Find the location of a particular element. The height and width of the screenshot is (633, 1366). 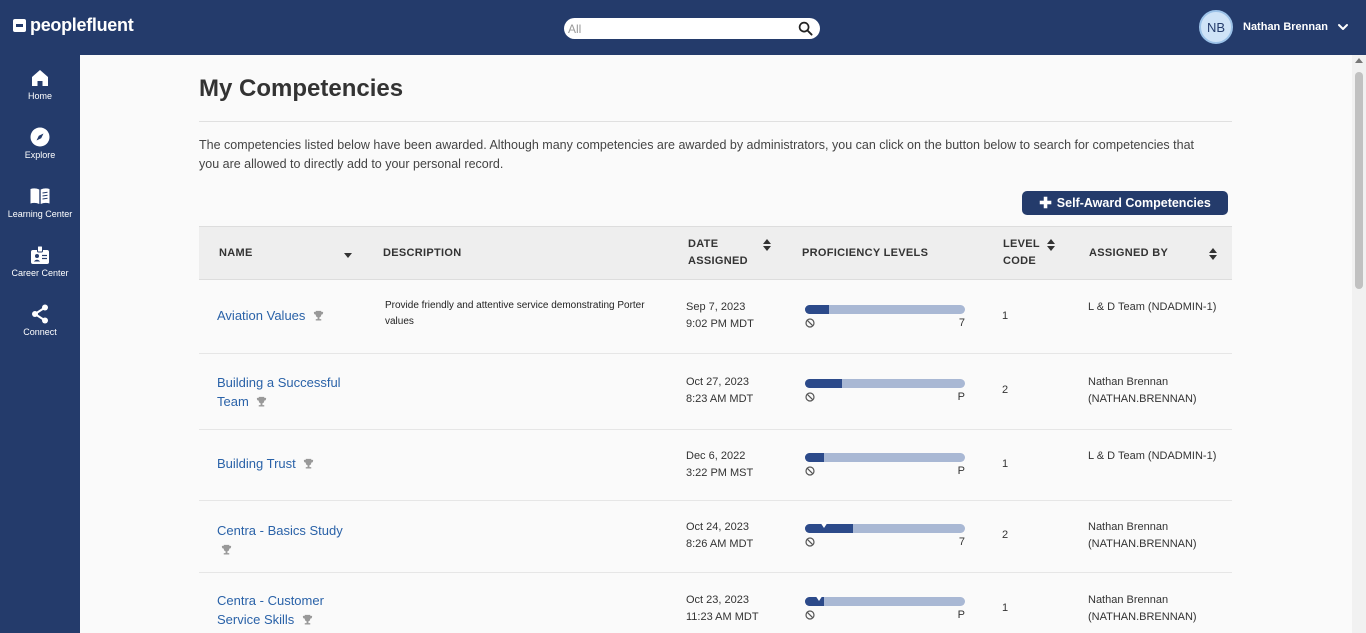

search-icon is located at coordinates (805, 28).